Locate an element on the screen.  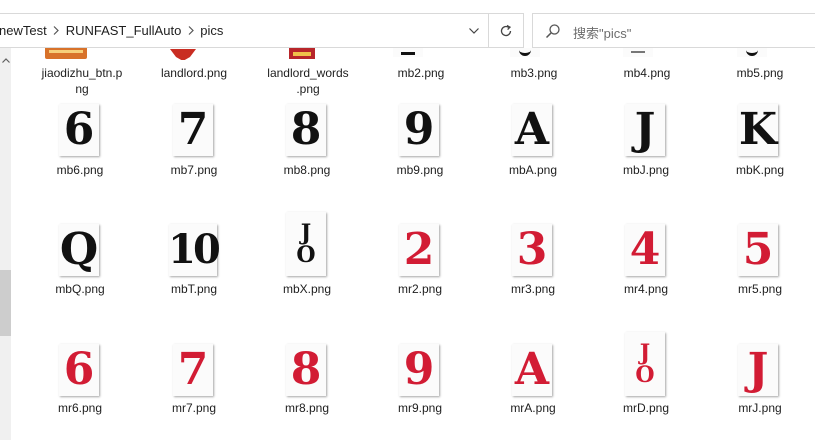
mrD-thumbnail: JO is located at coordinates (645, 364).